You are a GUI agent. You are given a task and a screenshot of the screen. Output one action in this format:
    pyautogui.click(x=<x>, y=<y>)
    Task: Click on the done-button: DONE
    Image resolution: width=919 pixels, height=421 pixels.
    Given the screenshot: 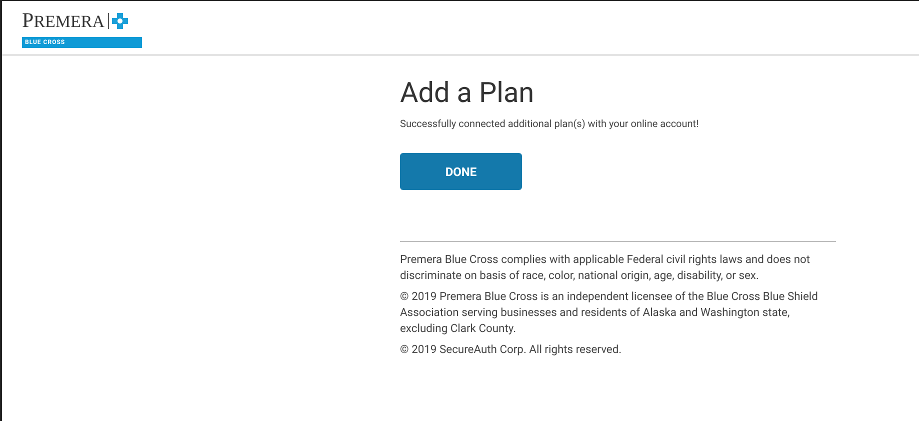 What is the action you would take?
    pyautogui.click(x=461, y=171)
    